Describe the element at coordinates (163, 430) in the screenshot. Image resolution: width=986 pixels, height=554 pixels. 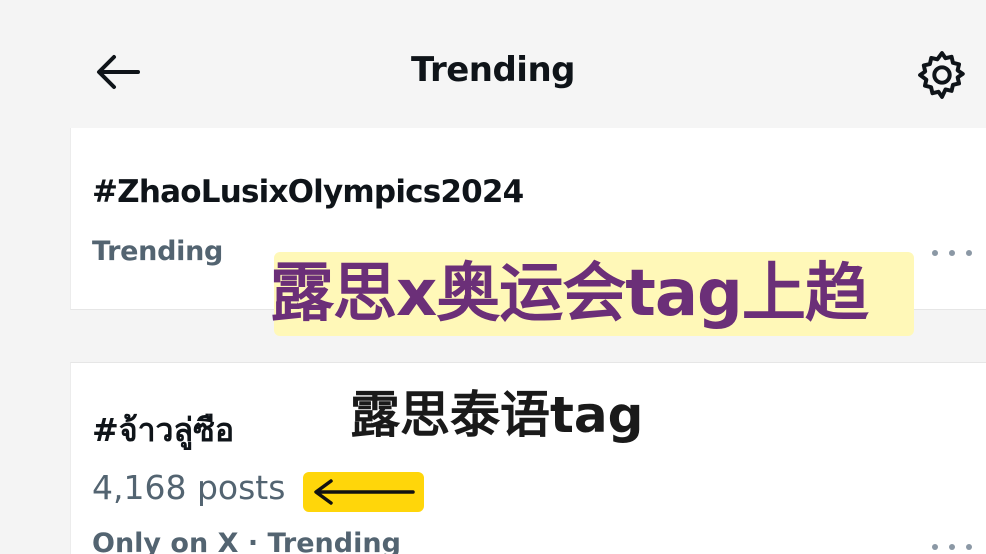
I see `trend-title: #จ้าวลู่ซือ` at that location.